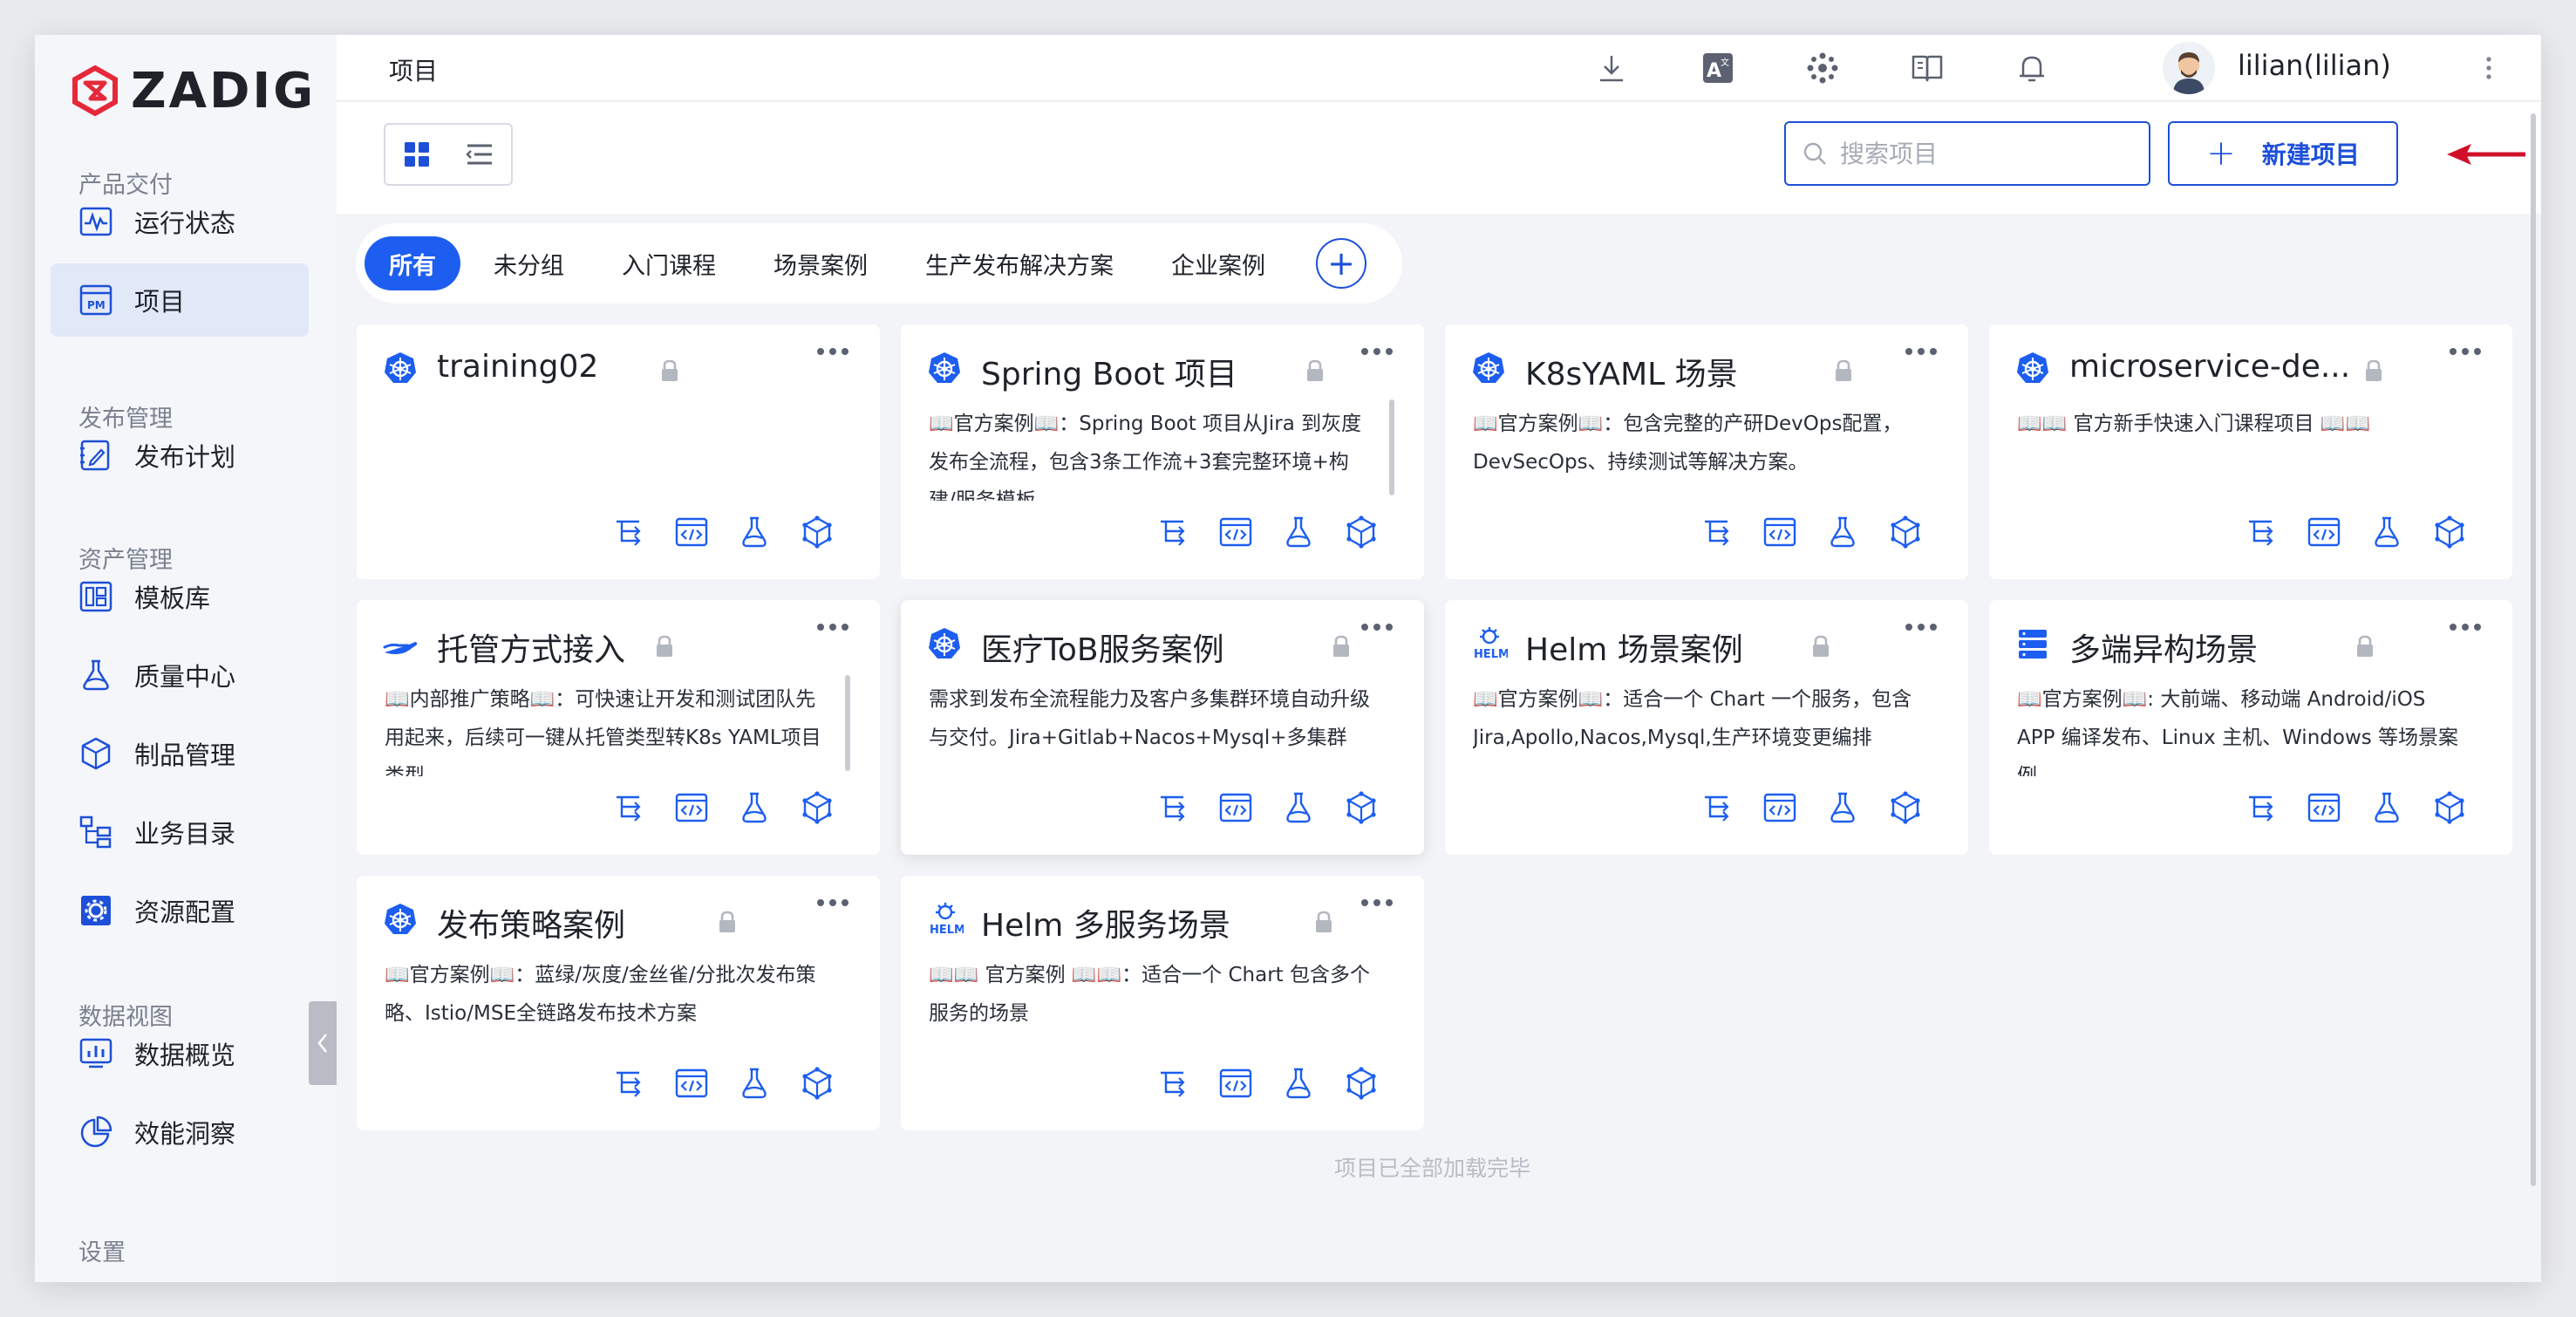 This screenshot has height=1317, width=2576. What do you see at coordinates (1988, 153) in the screenshot?
I see `search-input` at bounding box center [1988, 153].